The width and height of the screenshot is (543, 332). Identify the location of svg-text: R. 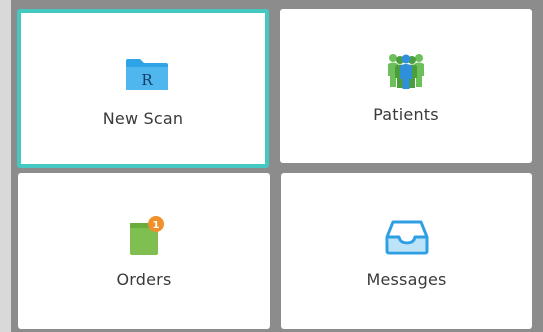
(147, 80).